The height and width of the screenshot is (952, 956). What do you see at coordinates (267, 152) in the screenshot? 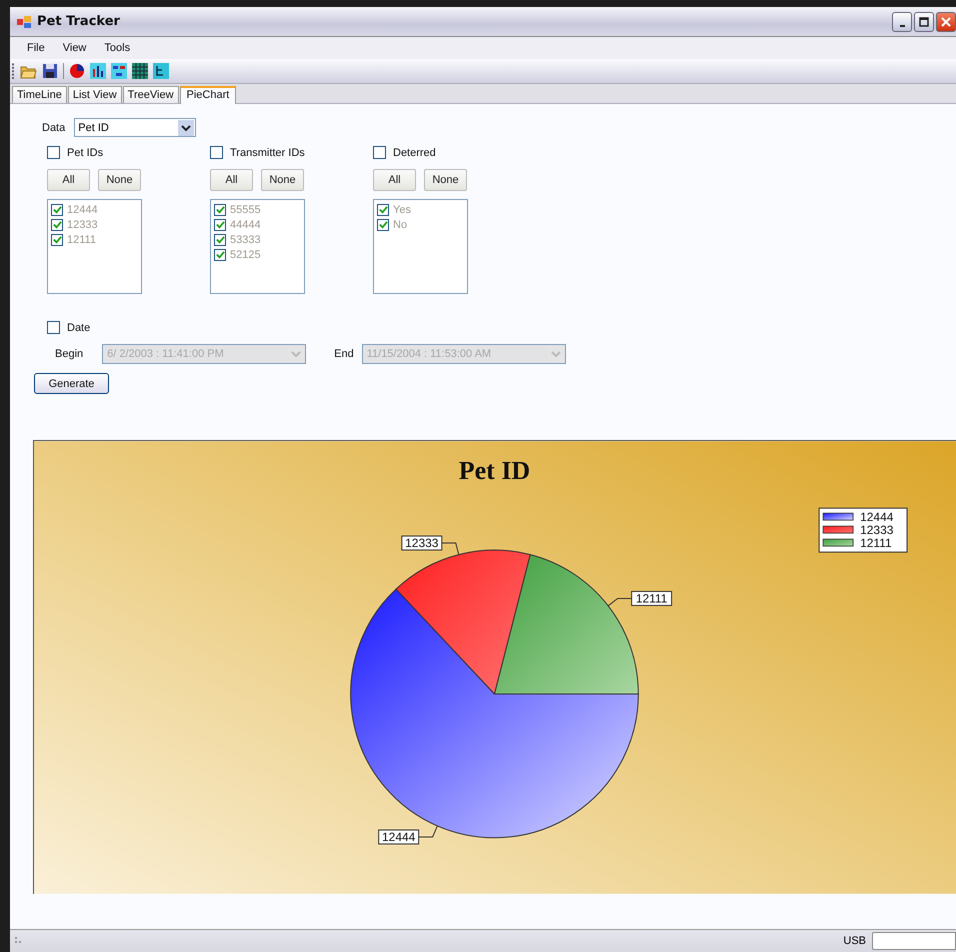
I see `checkbox-label: Transmitter IDs` at bounding box center [267, 152].